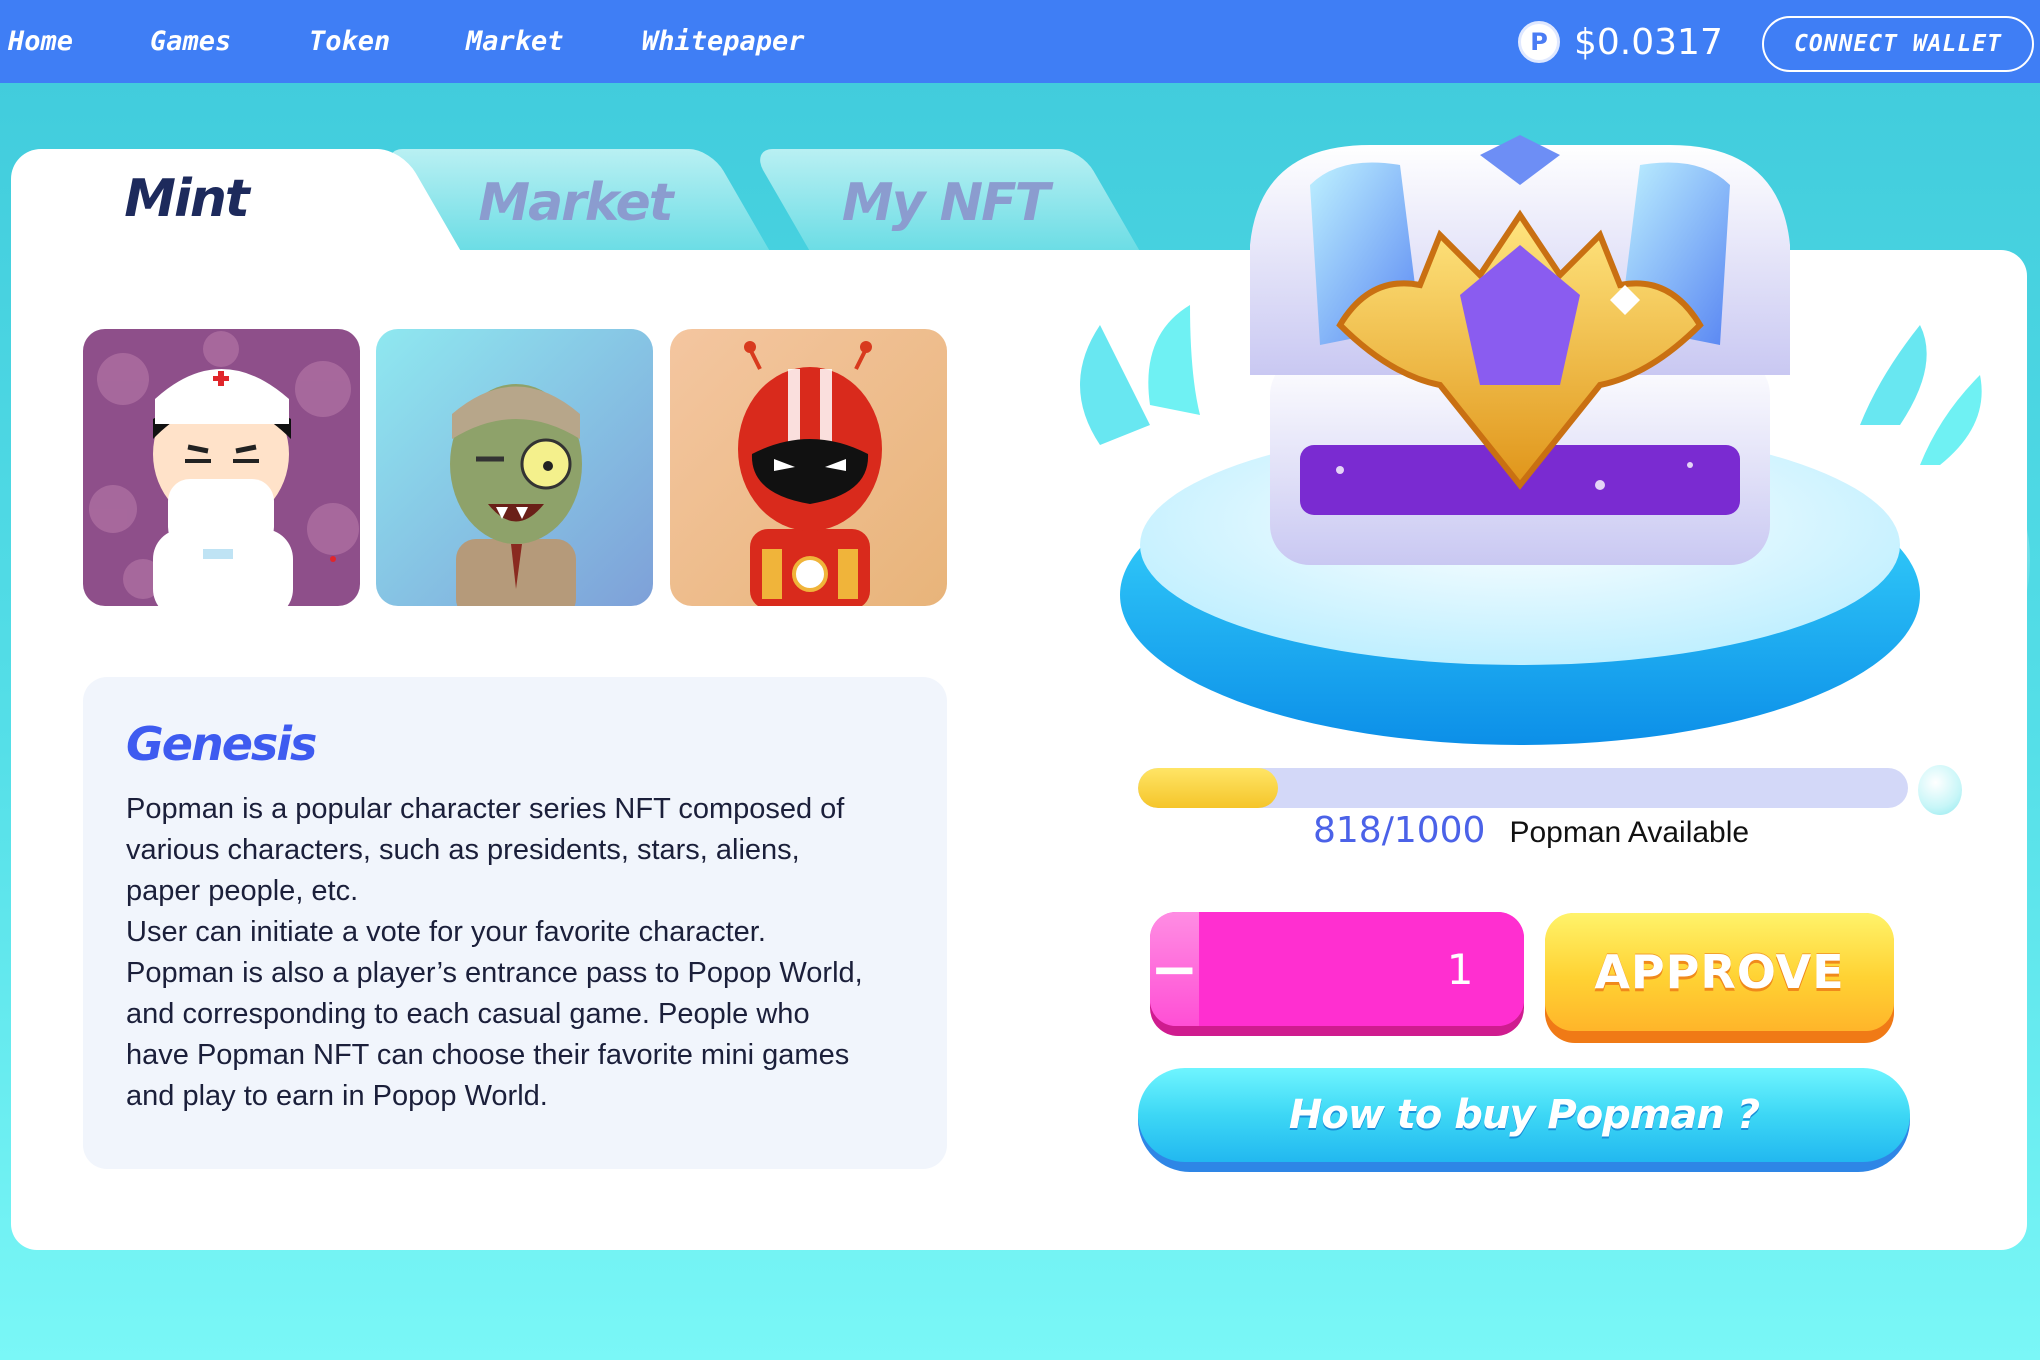 Image resolution: width=2040 pixels, height=1360 pixels. I want to click on decrement-button: −, so click(1174, 969).